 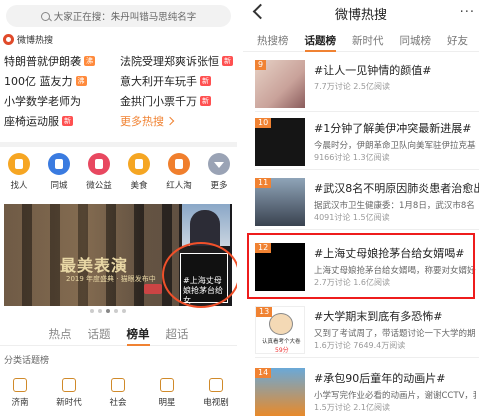 What do you see at coordinates (170, 121) in the screenshot?
I see `chevron-right-icon` at bounding box center [170, 121].